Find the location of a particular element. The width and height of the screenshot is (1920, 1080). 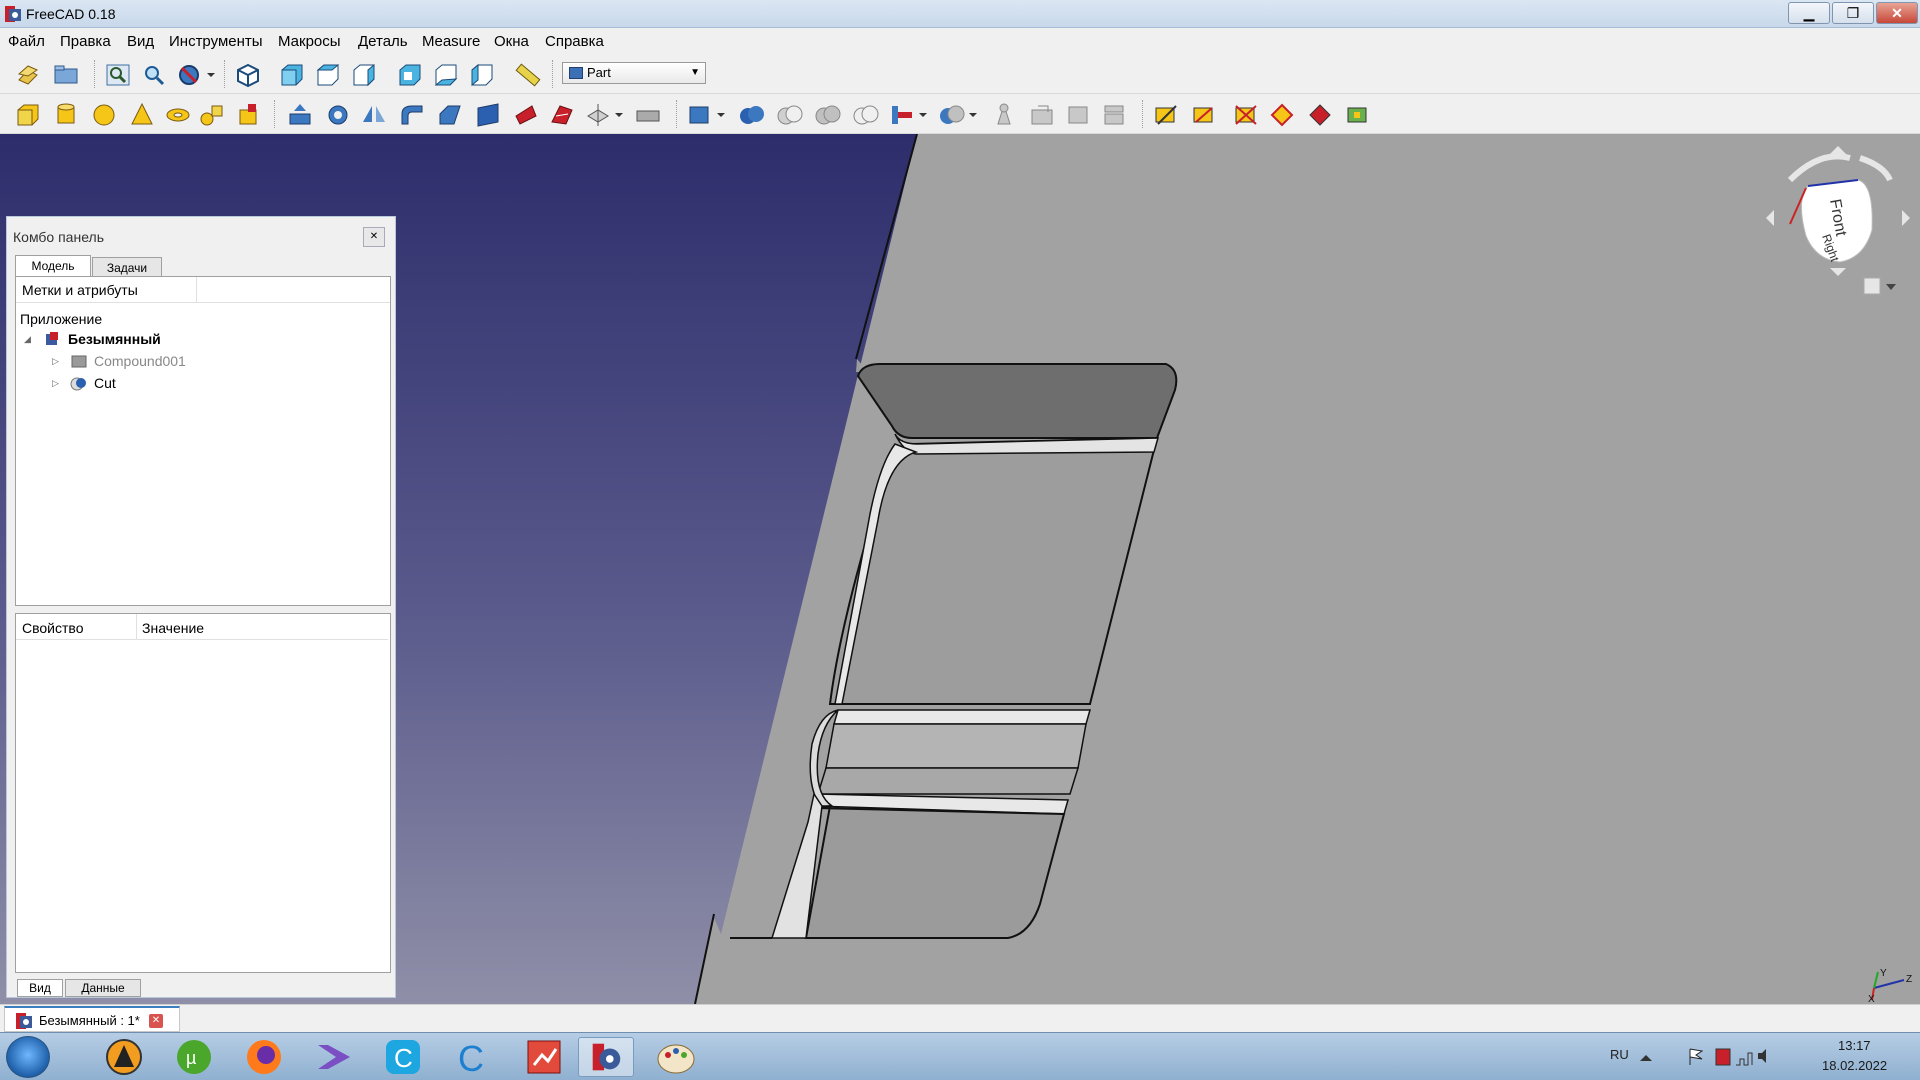

fit-selection-icon is located at coordinates (154, 75).